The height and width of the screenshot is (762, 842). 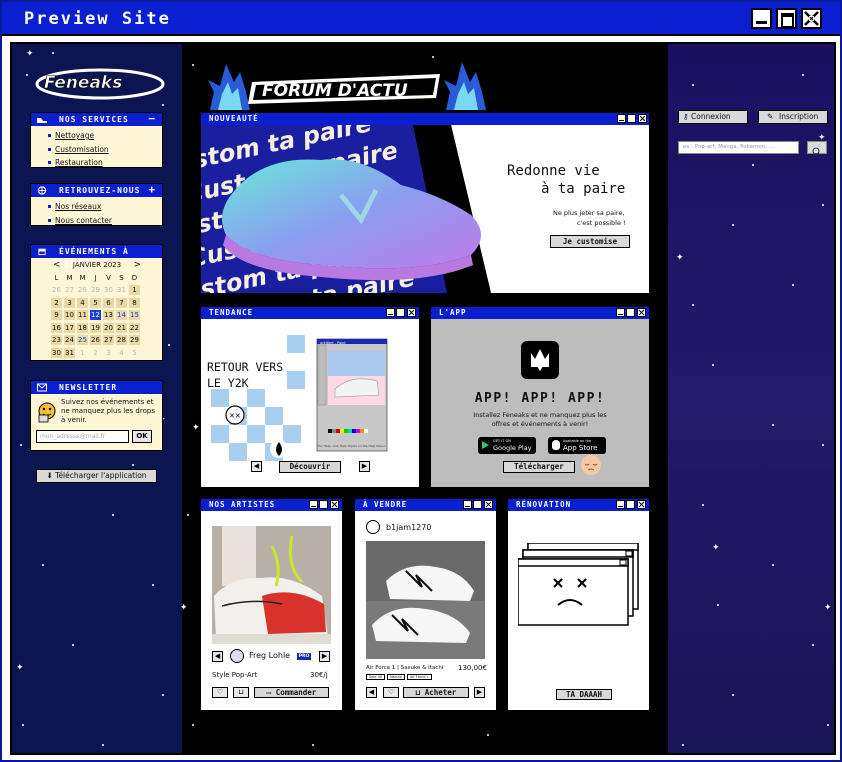 I want to click on app-store-badge: Available on the App Store, so click(x=577, y=445).